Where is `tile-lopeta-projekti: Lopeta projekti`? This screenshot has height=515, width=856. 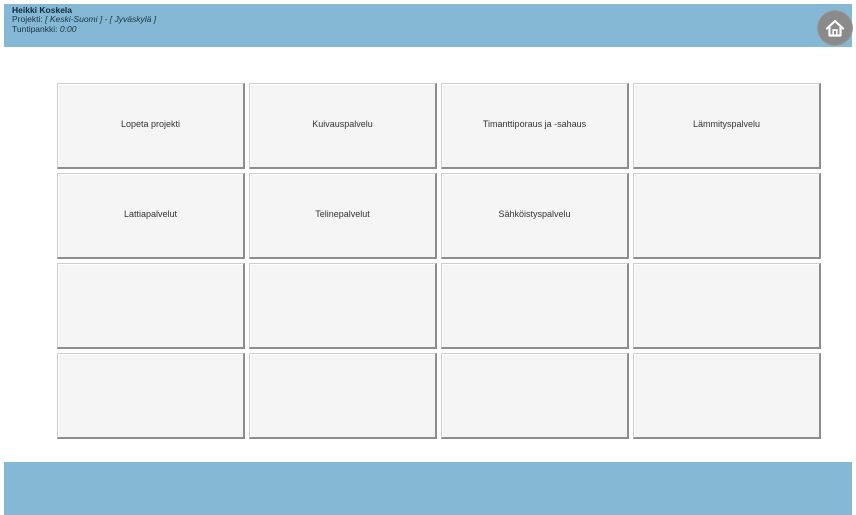 tile-lopeta-projekti: Lopeta projekti is located at coordinates (151, 126).